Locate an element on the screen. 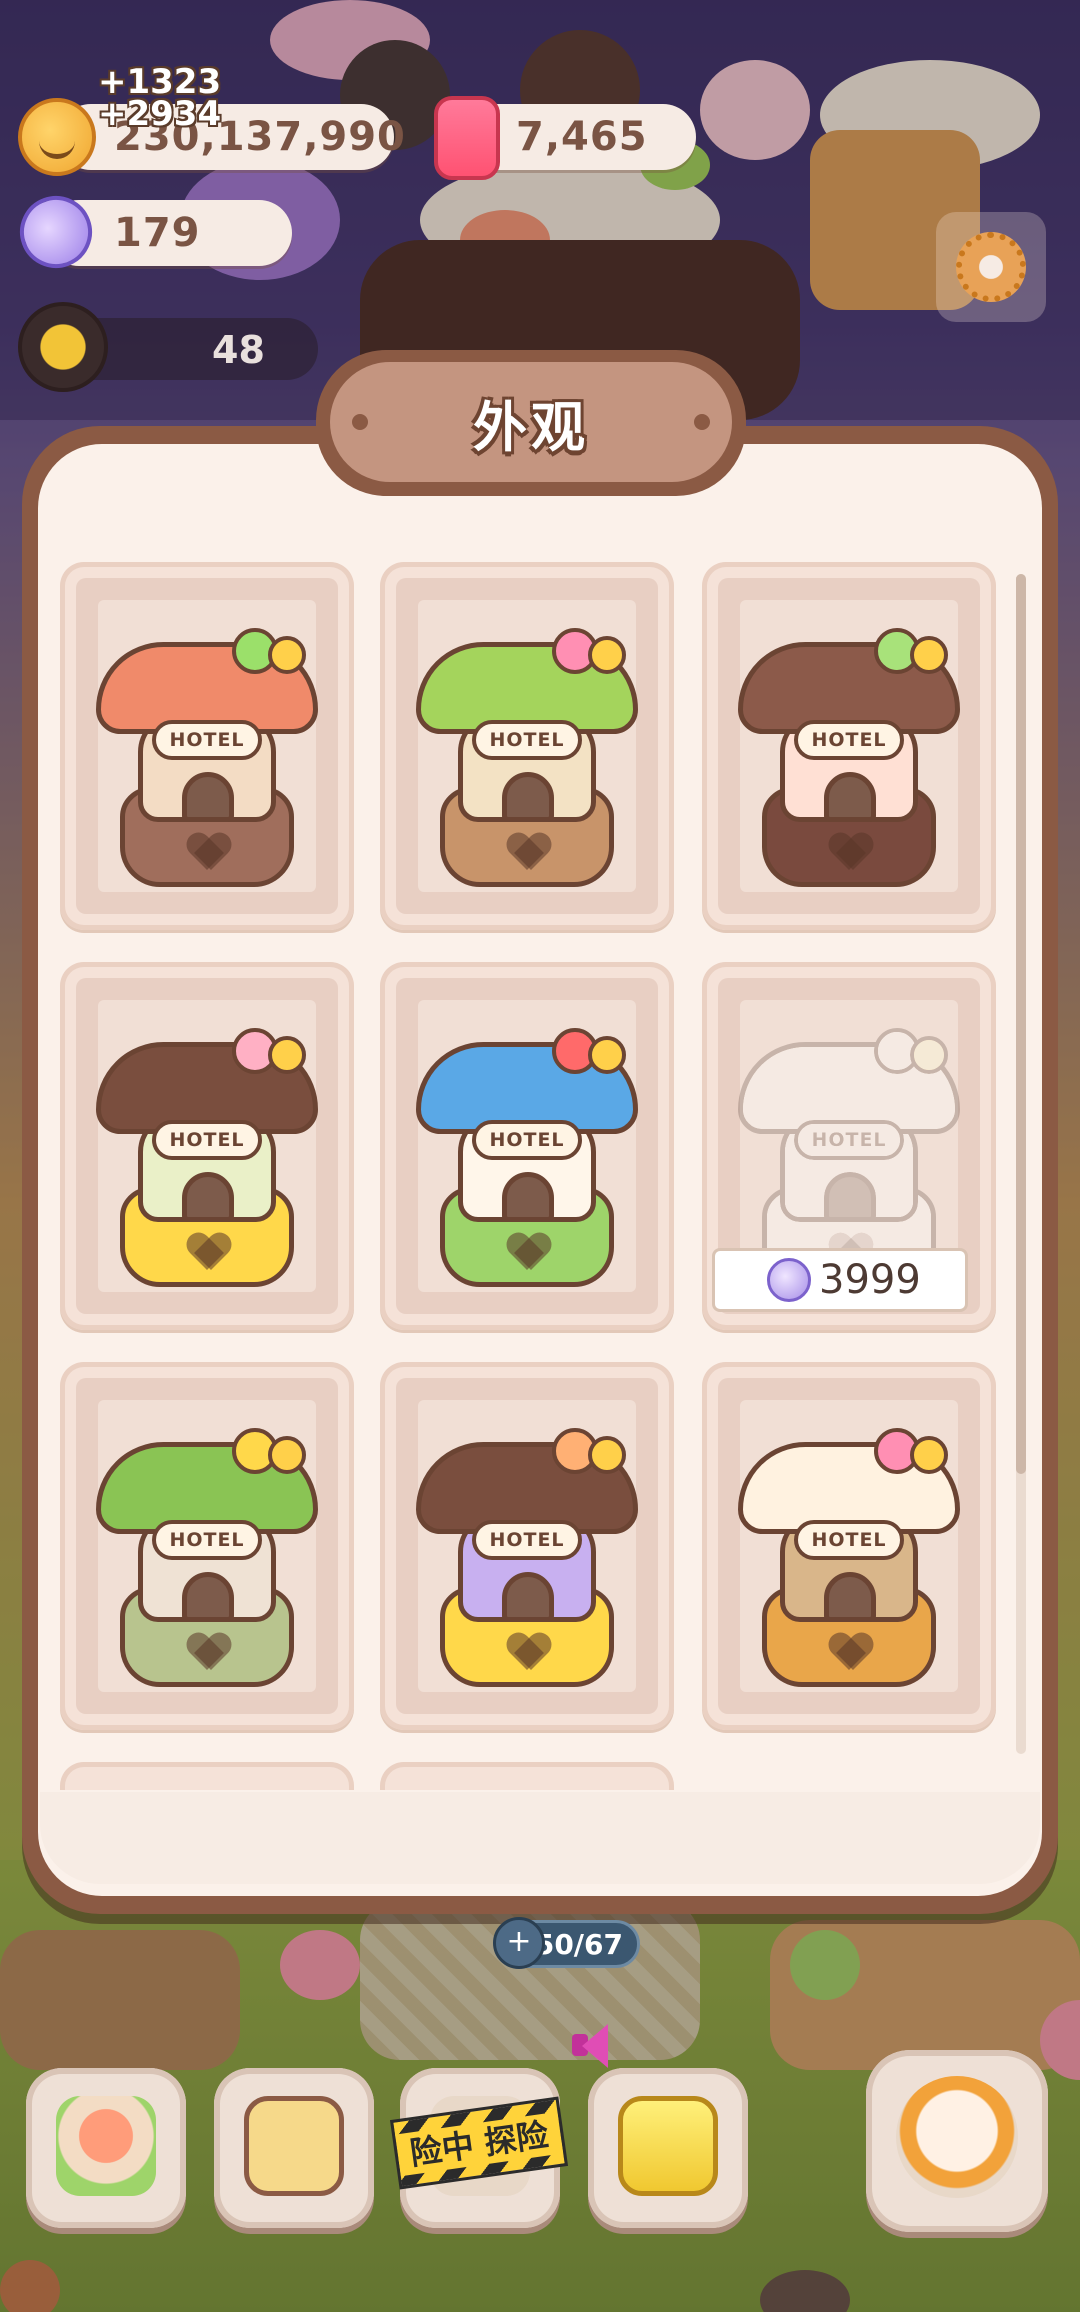  explore-label: 险中 探险 is located at coordinates (479, 2144).